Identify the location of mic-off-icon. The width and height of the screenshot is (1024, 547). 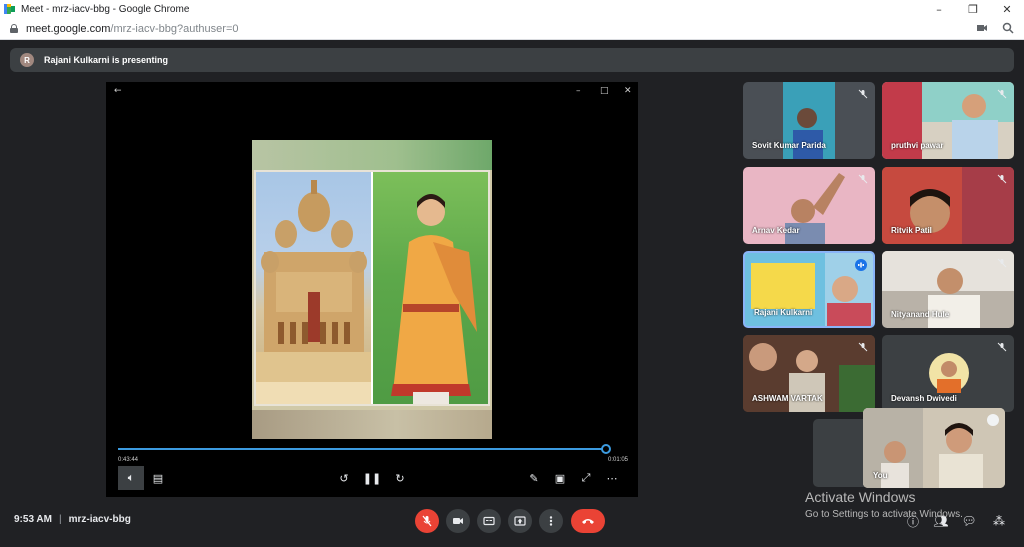
(427, 521).